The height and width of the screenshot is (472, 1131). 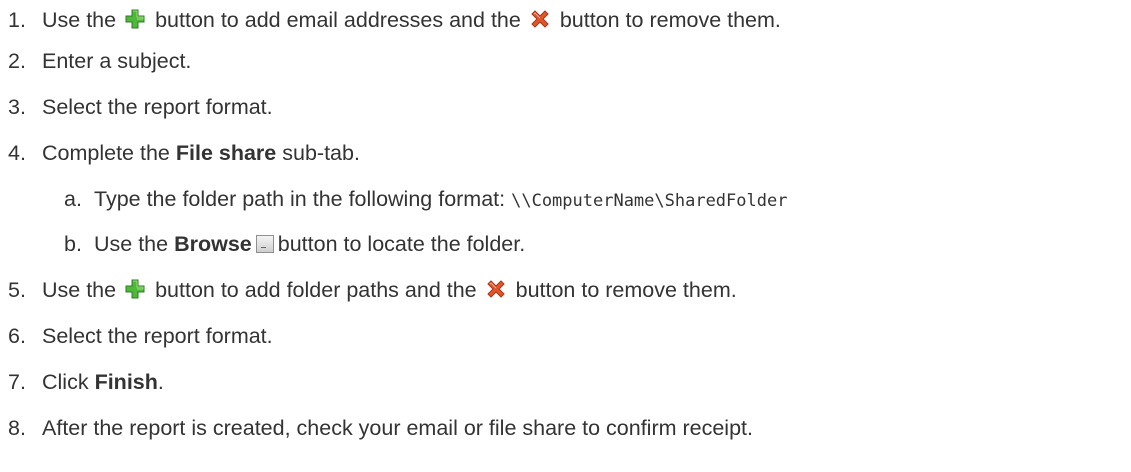 I want to click on step-number: 6., so click(x=17, y=336).